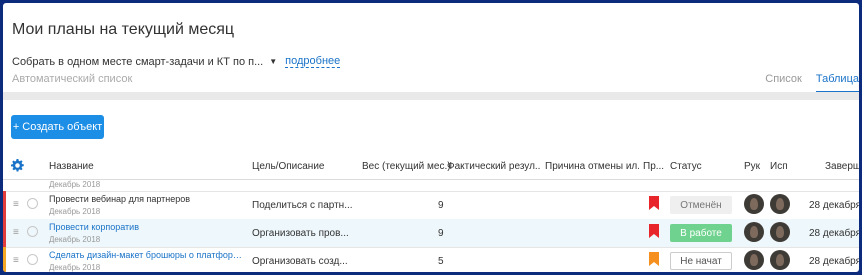 The image size is (862, 275). What do you see at coordinates (288, 166) in the screenshot?
I see `col-goal: Цель/Описание` at bounding box center [288, 166].